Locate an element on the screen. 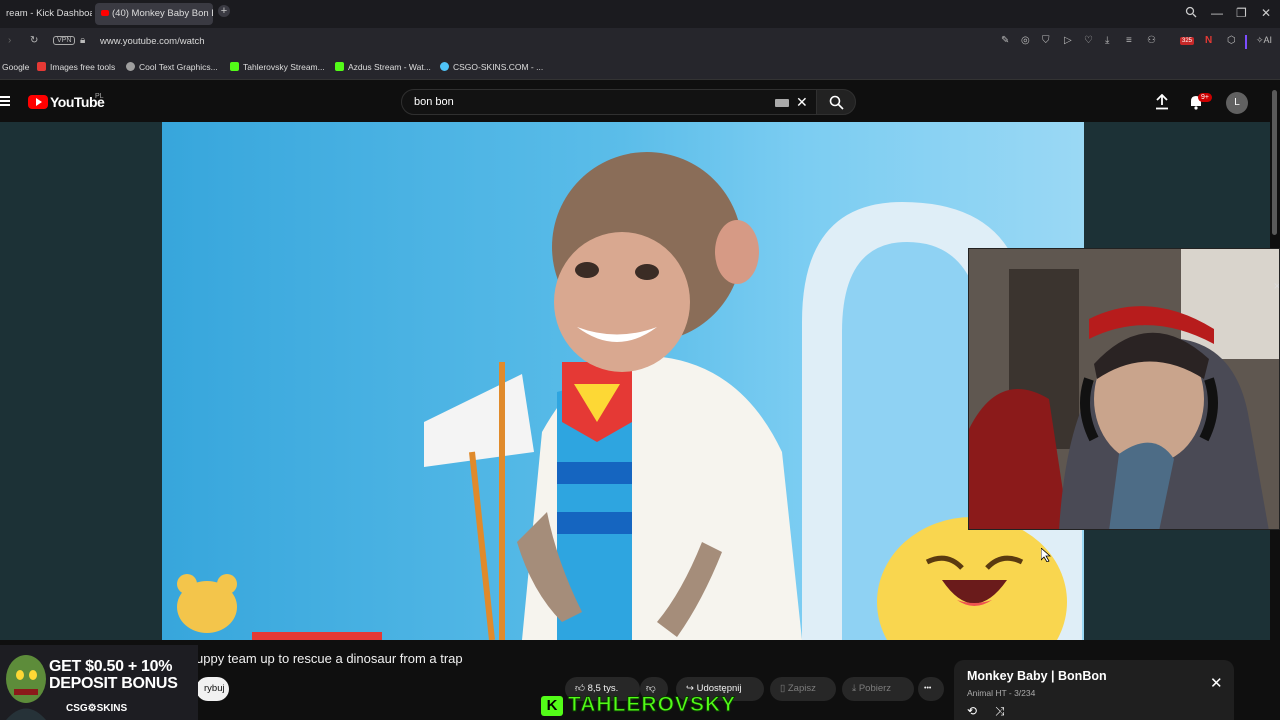 The width and height of the screenshot is (1280, 720). sidebar-divider is located at coordinates (1246, 42).